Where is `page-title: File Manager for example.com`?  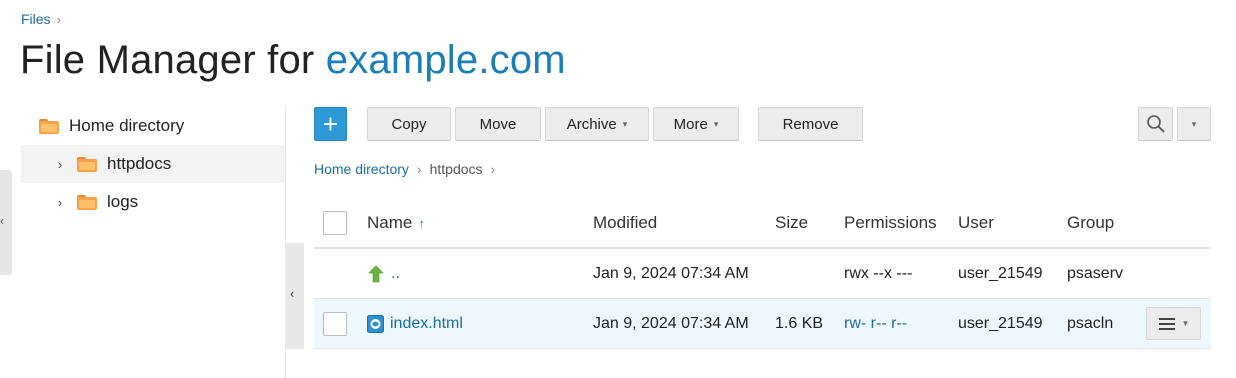 page-title: File Manager for example.com is located at coordinates (293, 60).